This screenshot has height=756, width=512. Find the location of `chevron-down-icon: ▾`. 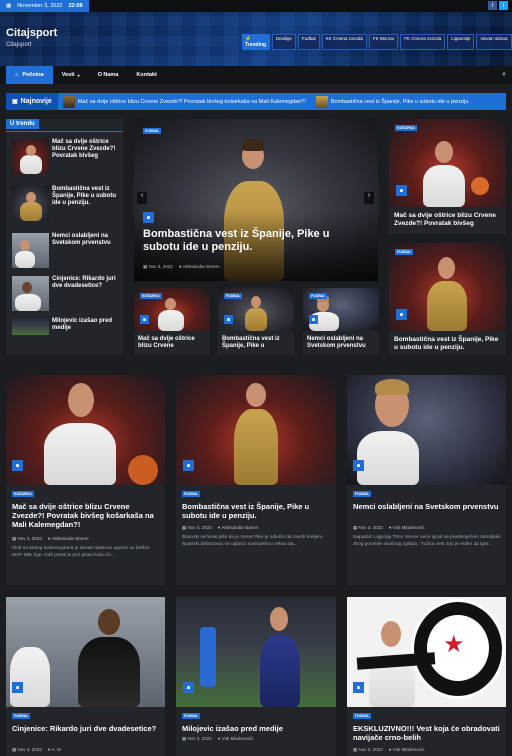

chevron-down-icon: ▾ is located at coordinates (78, 75).